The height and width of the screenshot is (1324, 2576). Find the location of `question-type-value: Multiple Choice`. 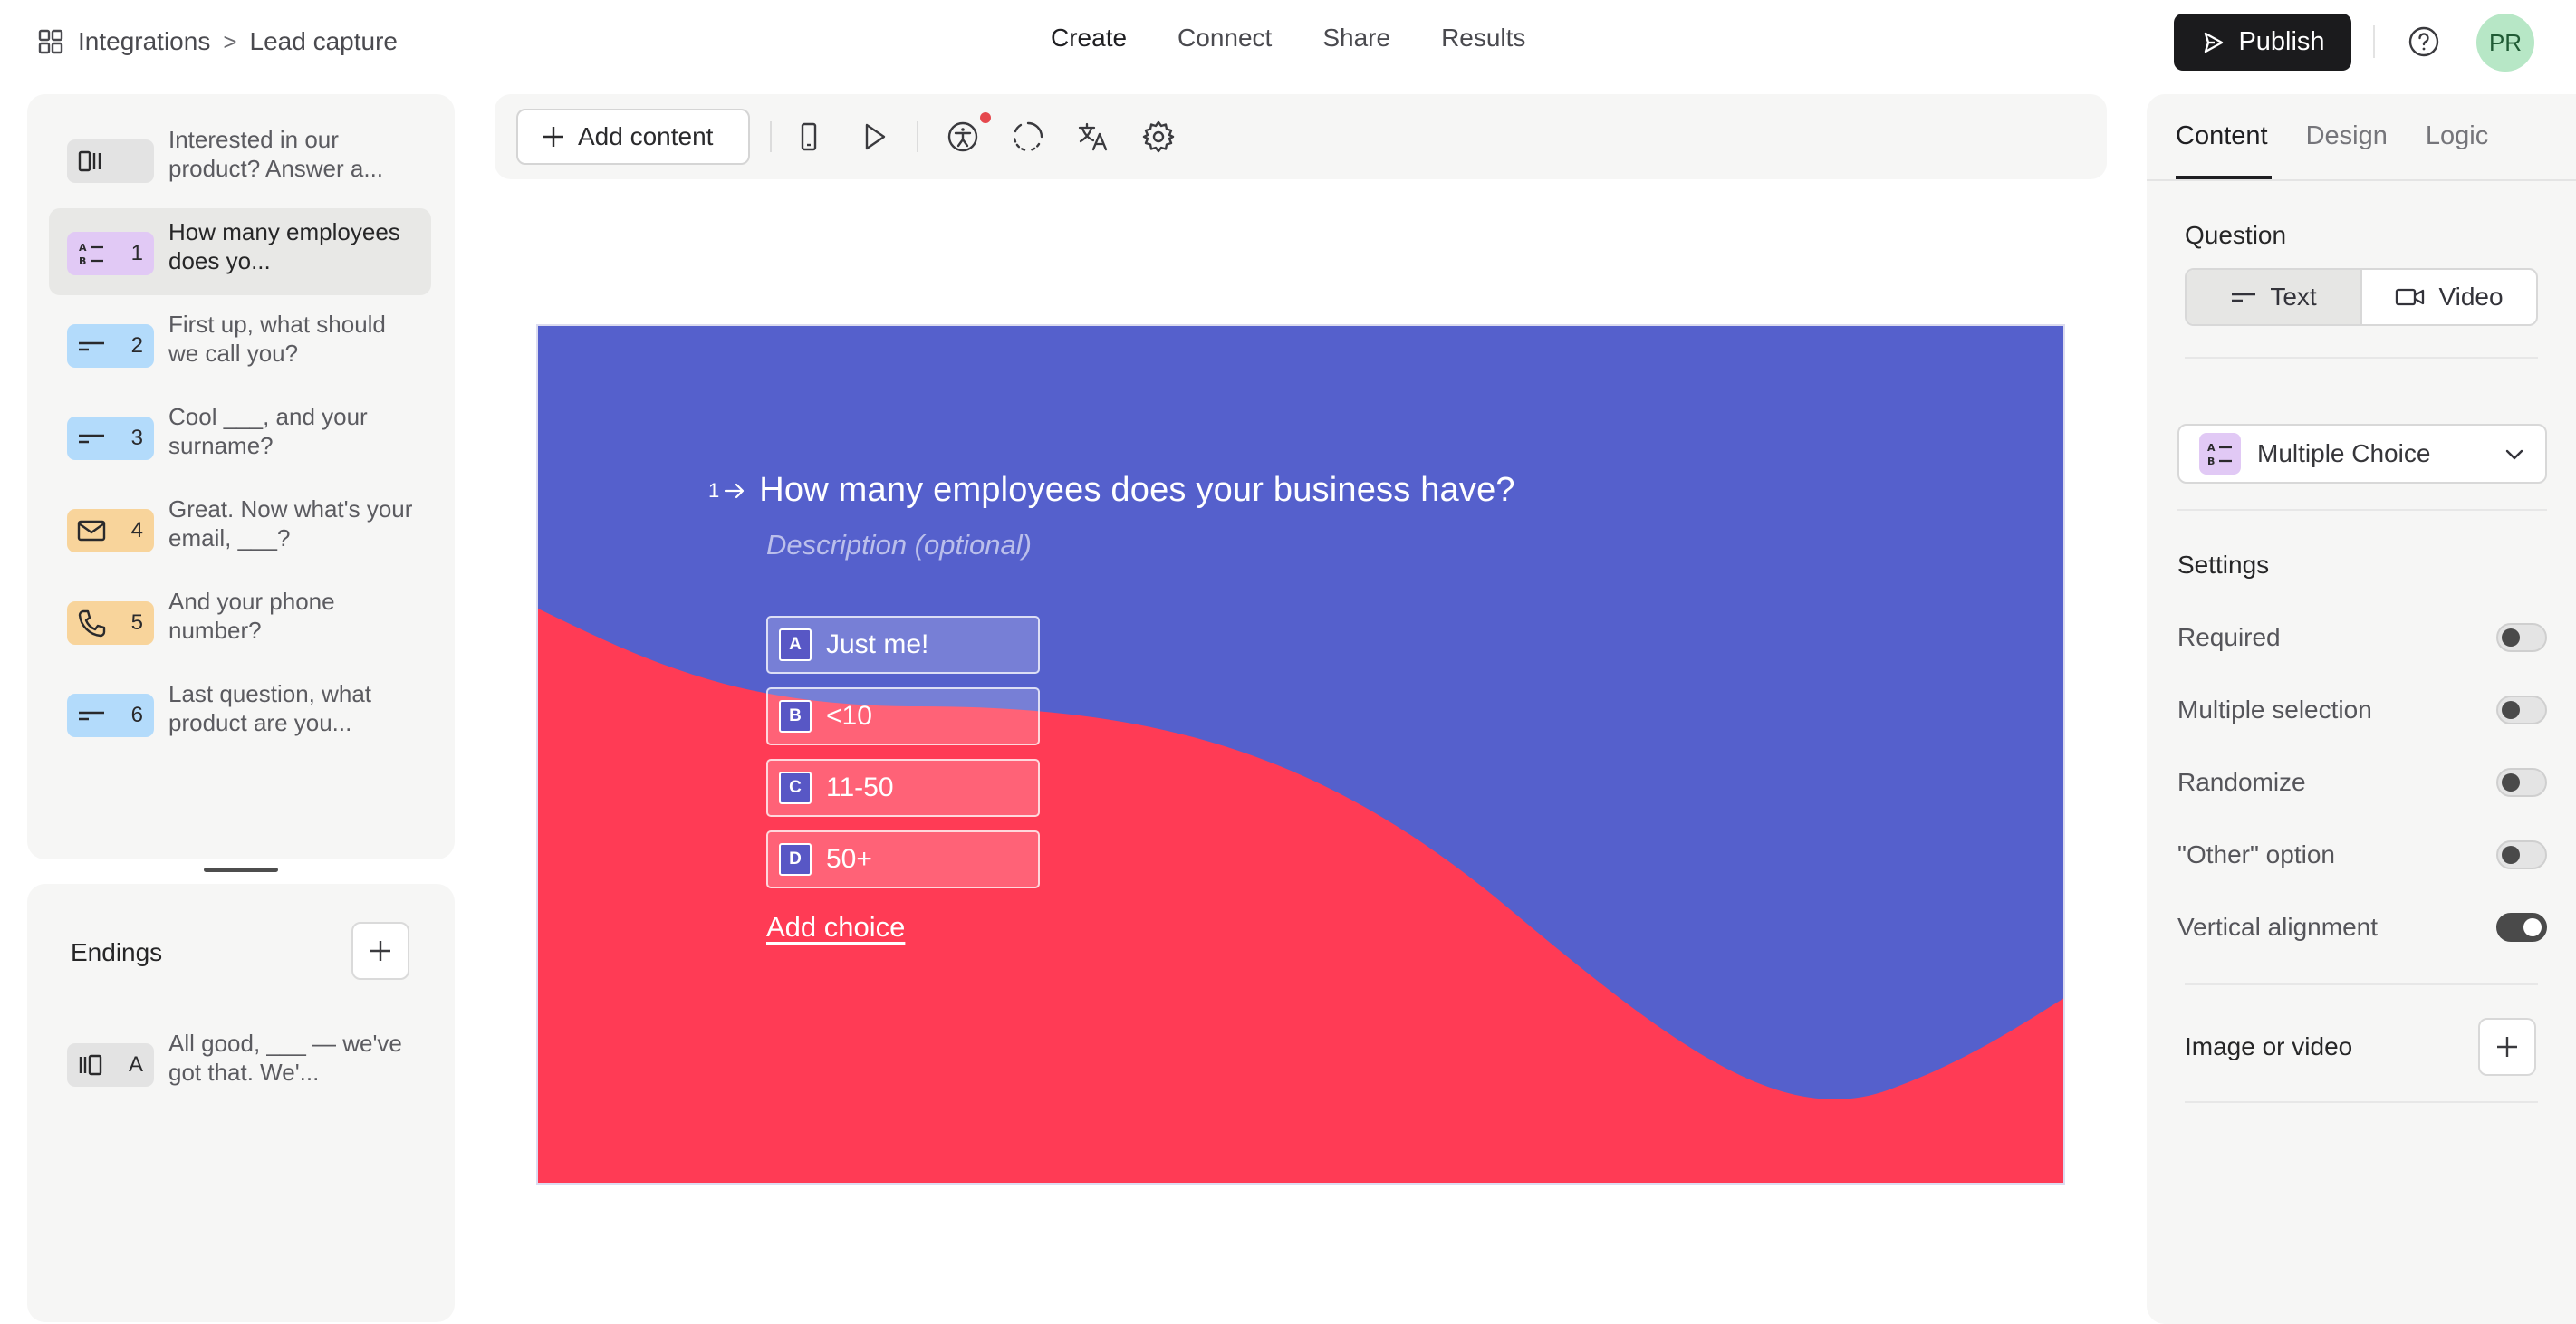

question-type-value: Multiple Choice is located at coordinates (2344, 453).